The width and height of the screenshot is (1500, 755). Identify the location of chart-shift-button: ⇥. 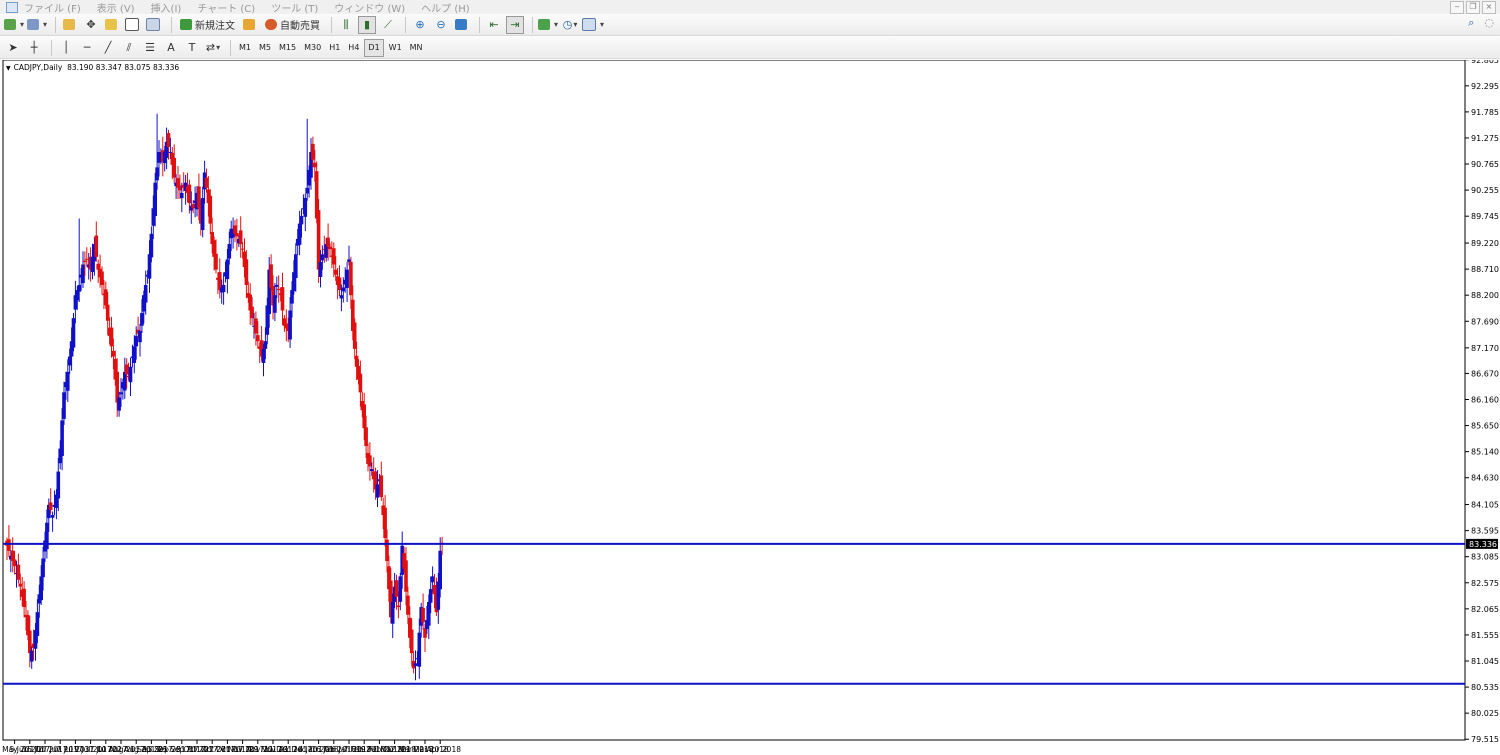
(515, 24).